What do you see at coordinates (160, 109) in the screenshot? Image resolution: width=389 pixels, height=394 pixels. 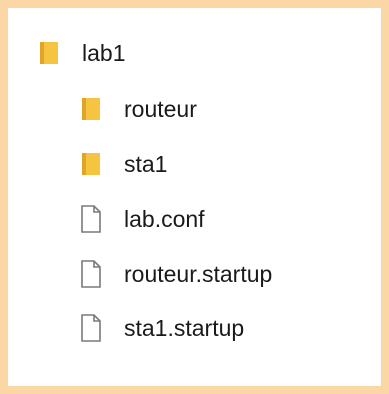 I see `tree-item-label: routeur` at bounding box center [160, 109].